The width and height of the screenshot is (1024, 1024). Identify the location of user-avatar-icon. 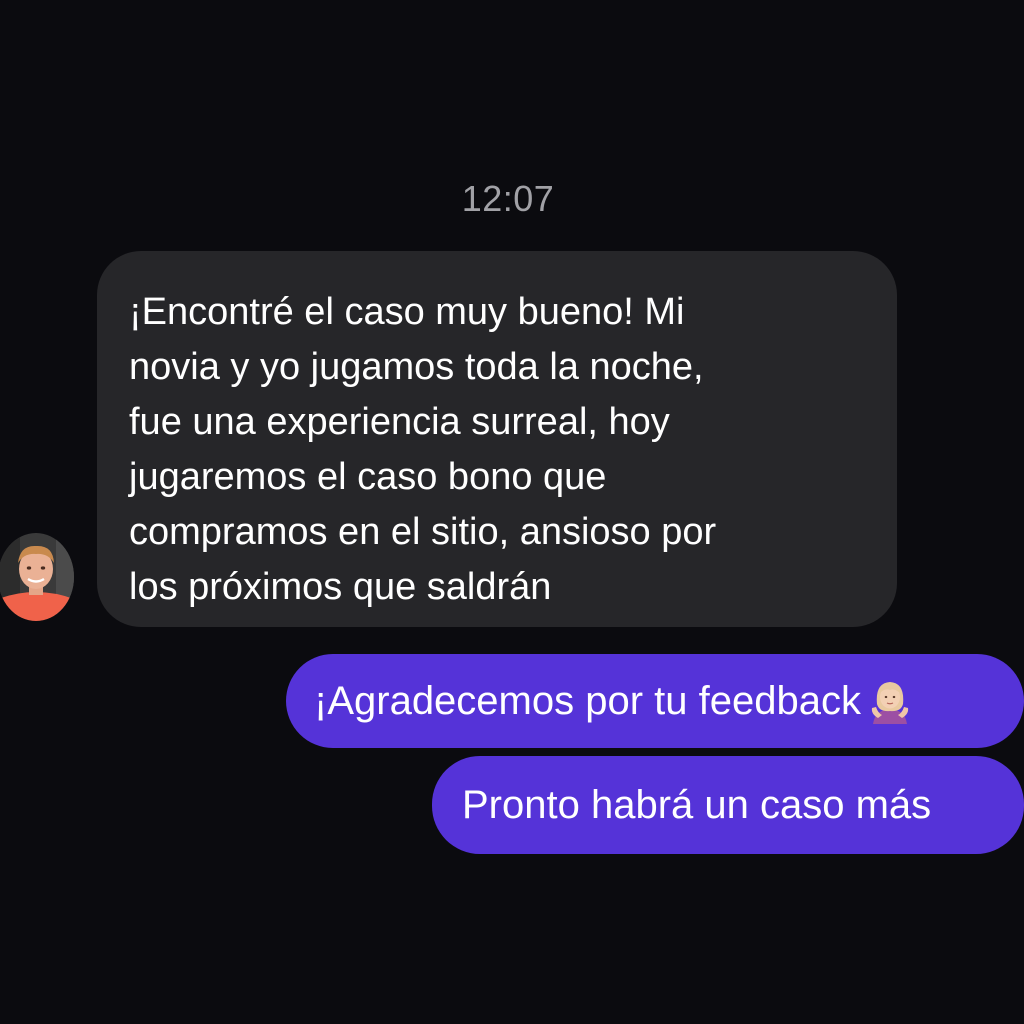
(37, 577).